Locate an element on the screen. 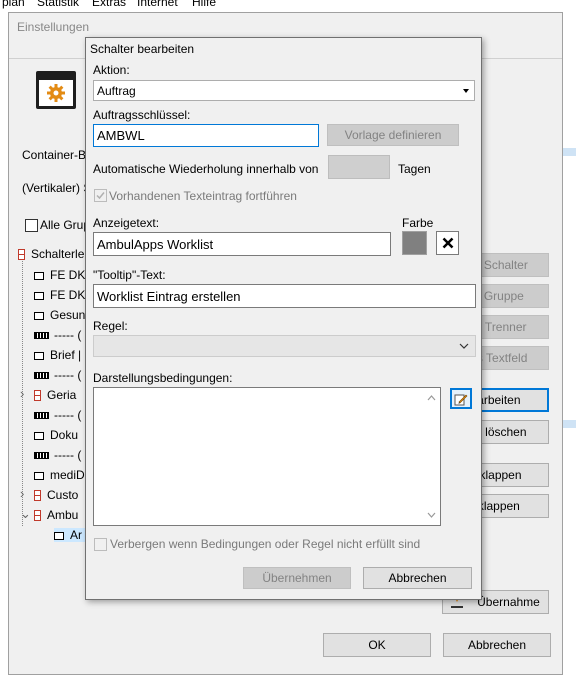 The image size is (576, 675). tree-item-label: Gesun is located at coordinates (68, 315).